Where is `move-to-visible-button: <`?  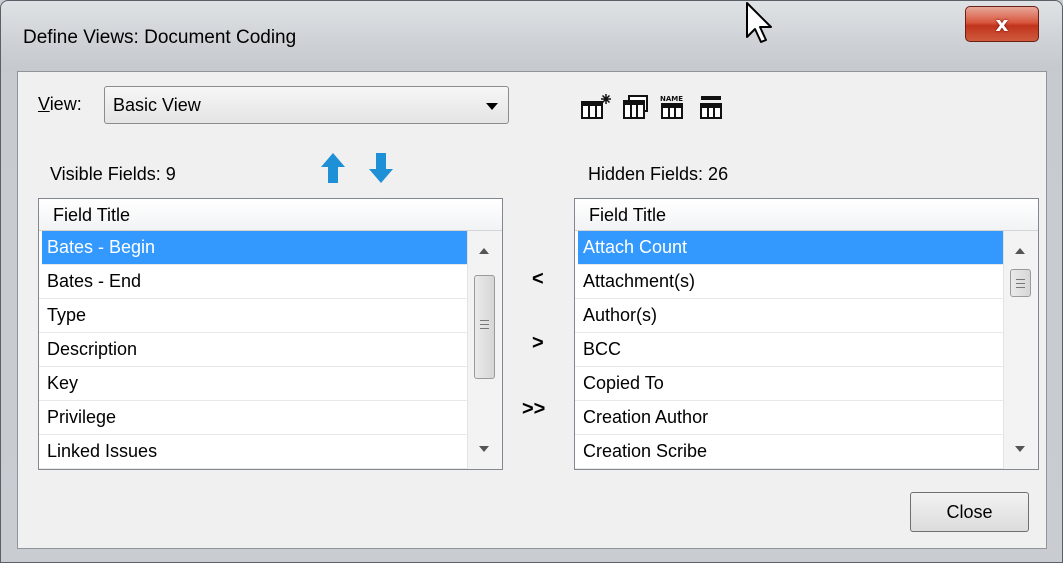 move-to-visible-button: < is located at coordinates (538, 279).